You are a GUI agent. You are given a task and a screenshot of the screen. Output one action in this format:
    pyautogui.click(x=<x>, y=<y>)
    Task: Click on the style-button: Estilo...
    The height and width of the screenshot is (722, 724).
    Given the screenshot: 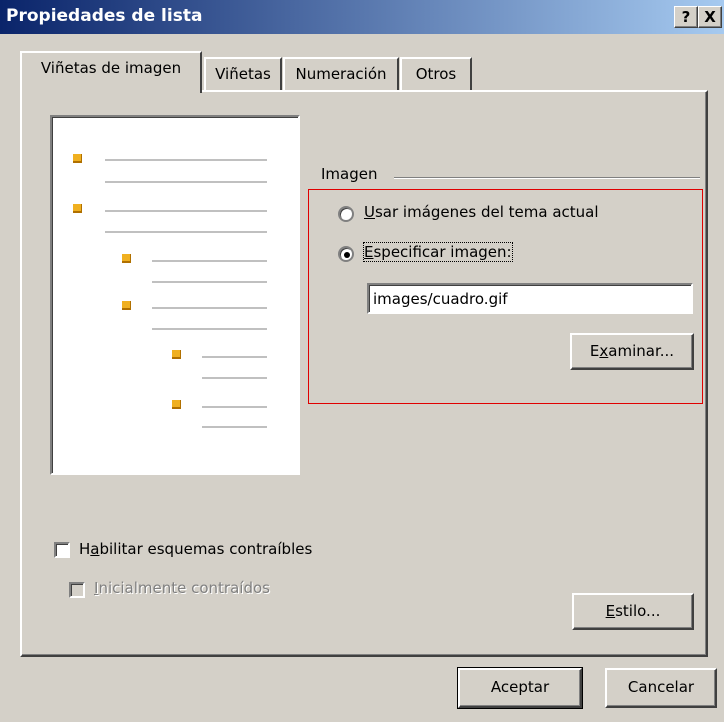 What is the action you would take?
    pyautogui.click(x=633, y=611)
    